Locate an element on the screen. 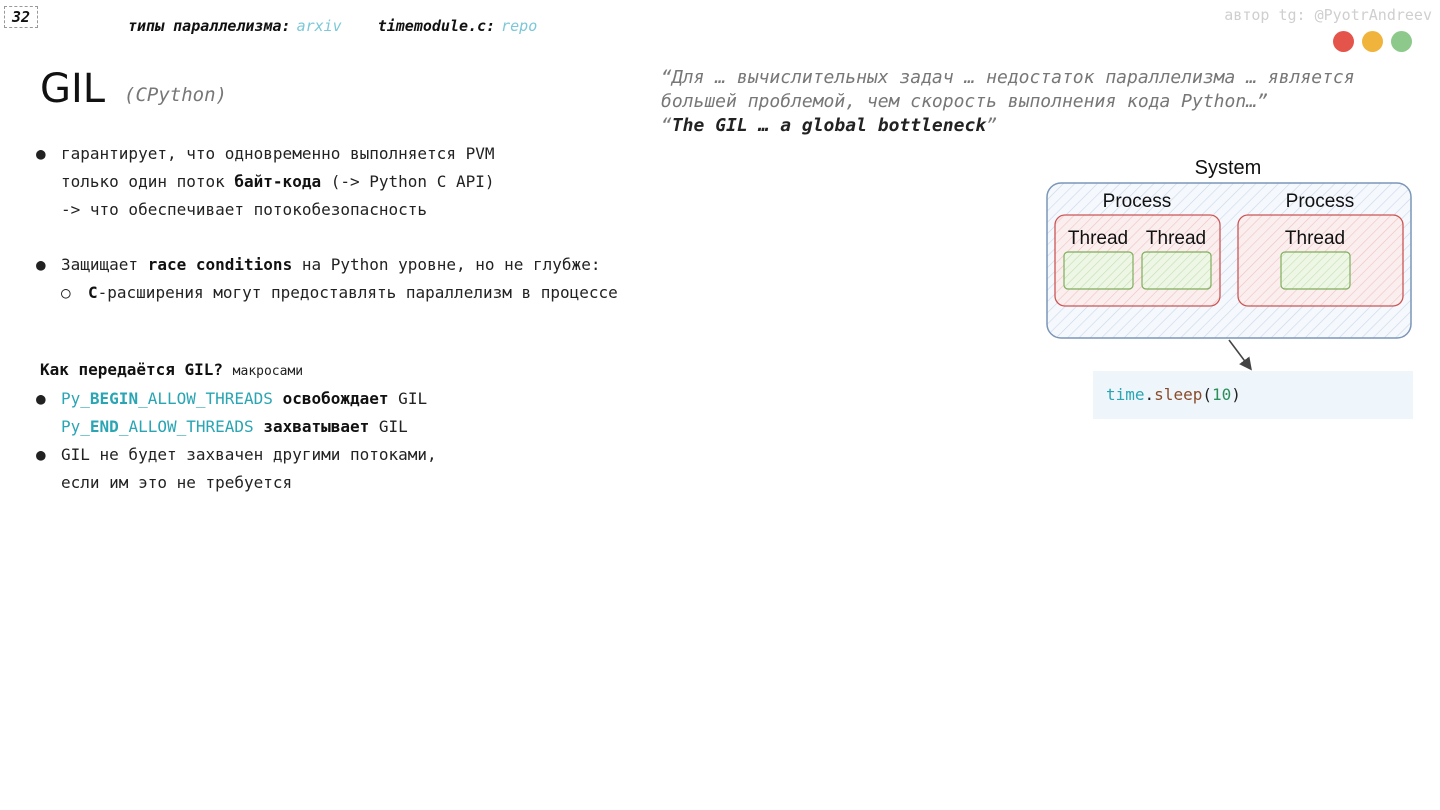 Image resolution: width=1440 pixels, height=810 pixels. green-dot-icon is located at coordinates (1401, 41).